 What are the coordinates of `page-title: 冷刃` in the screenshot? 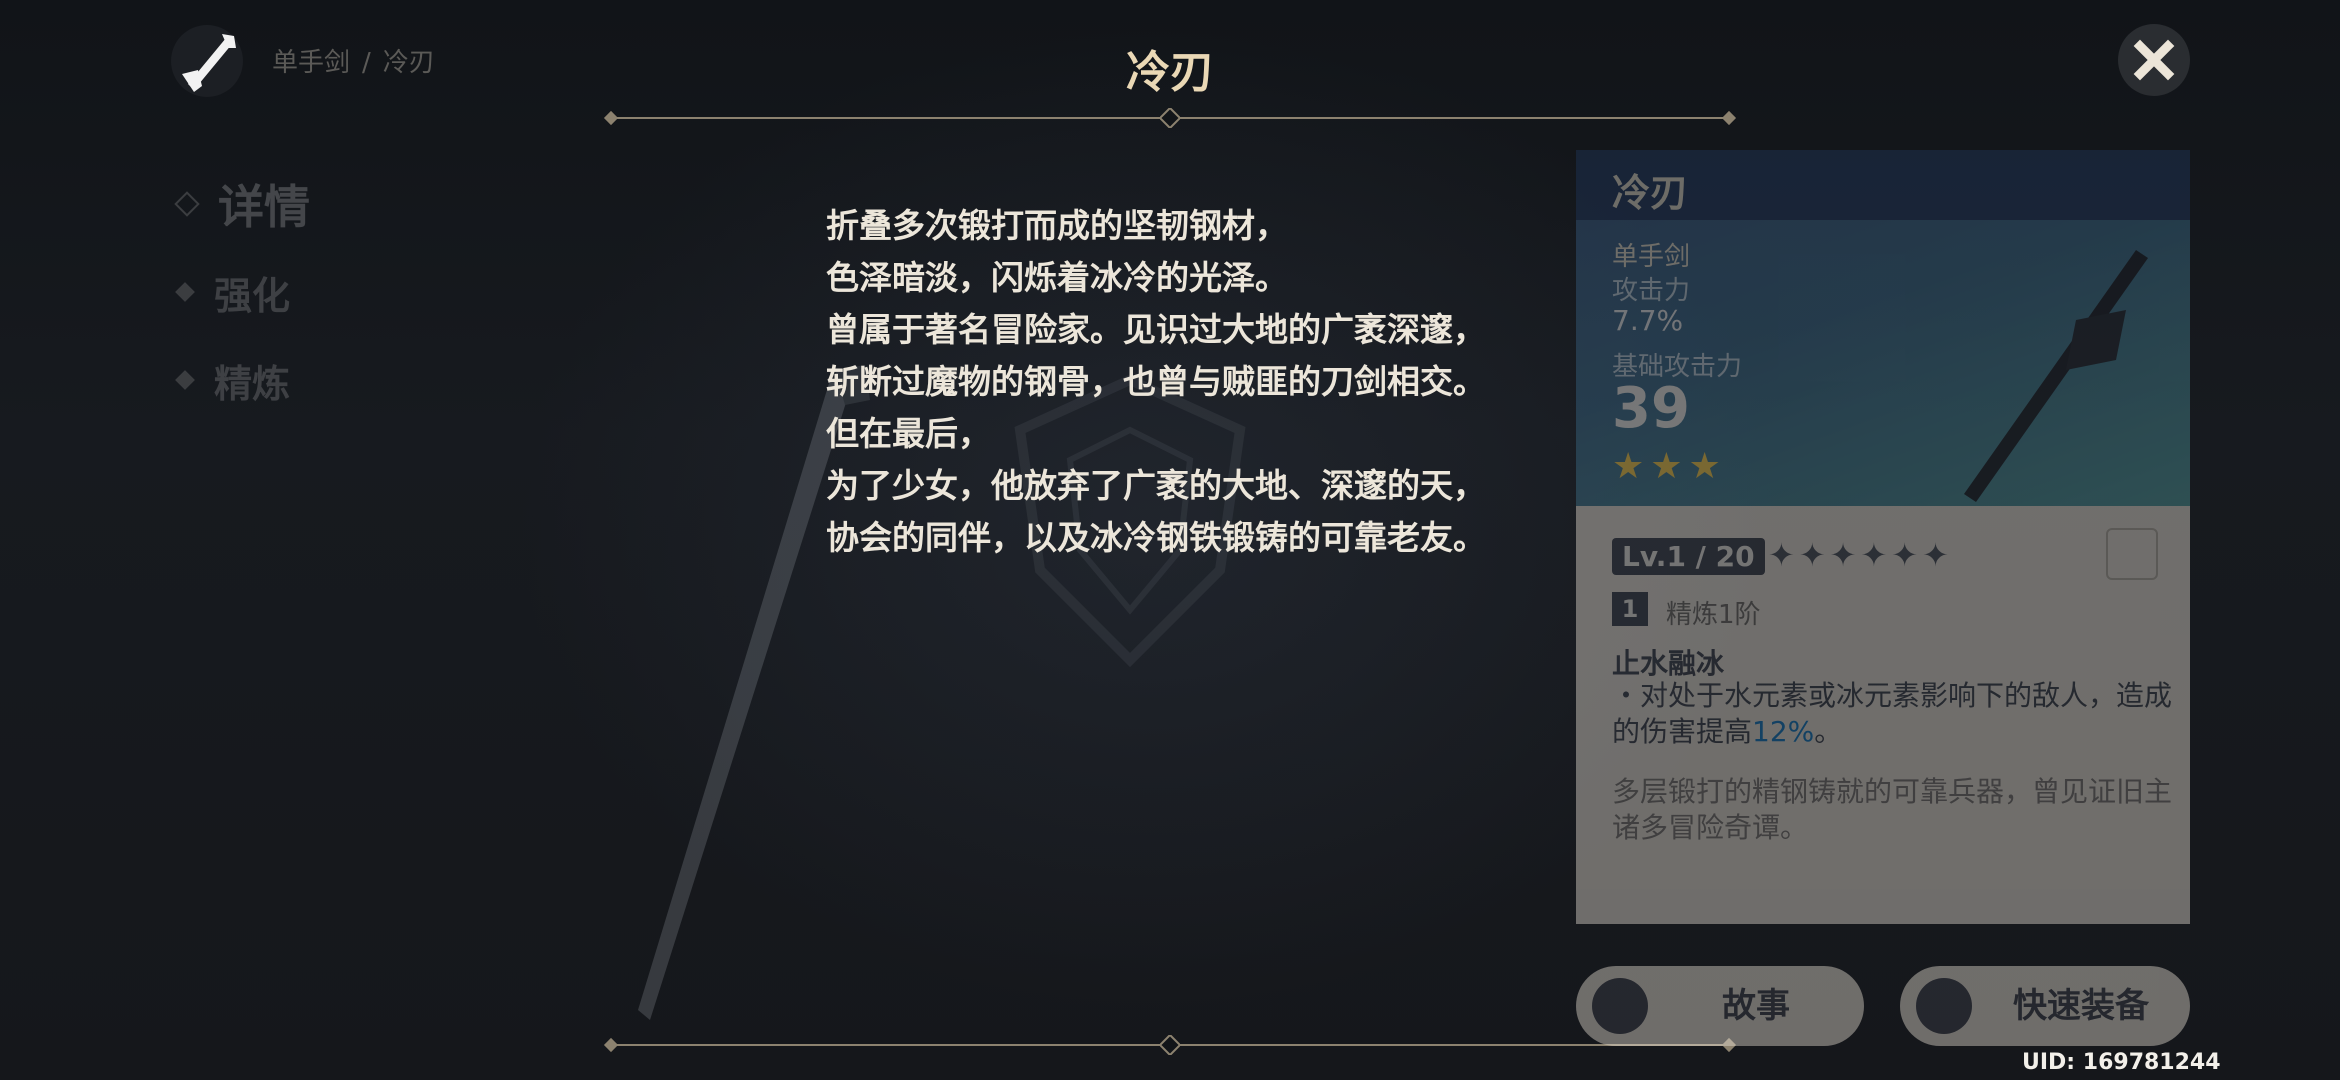 It's located at (1170, 72).